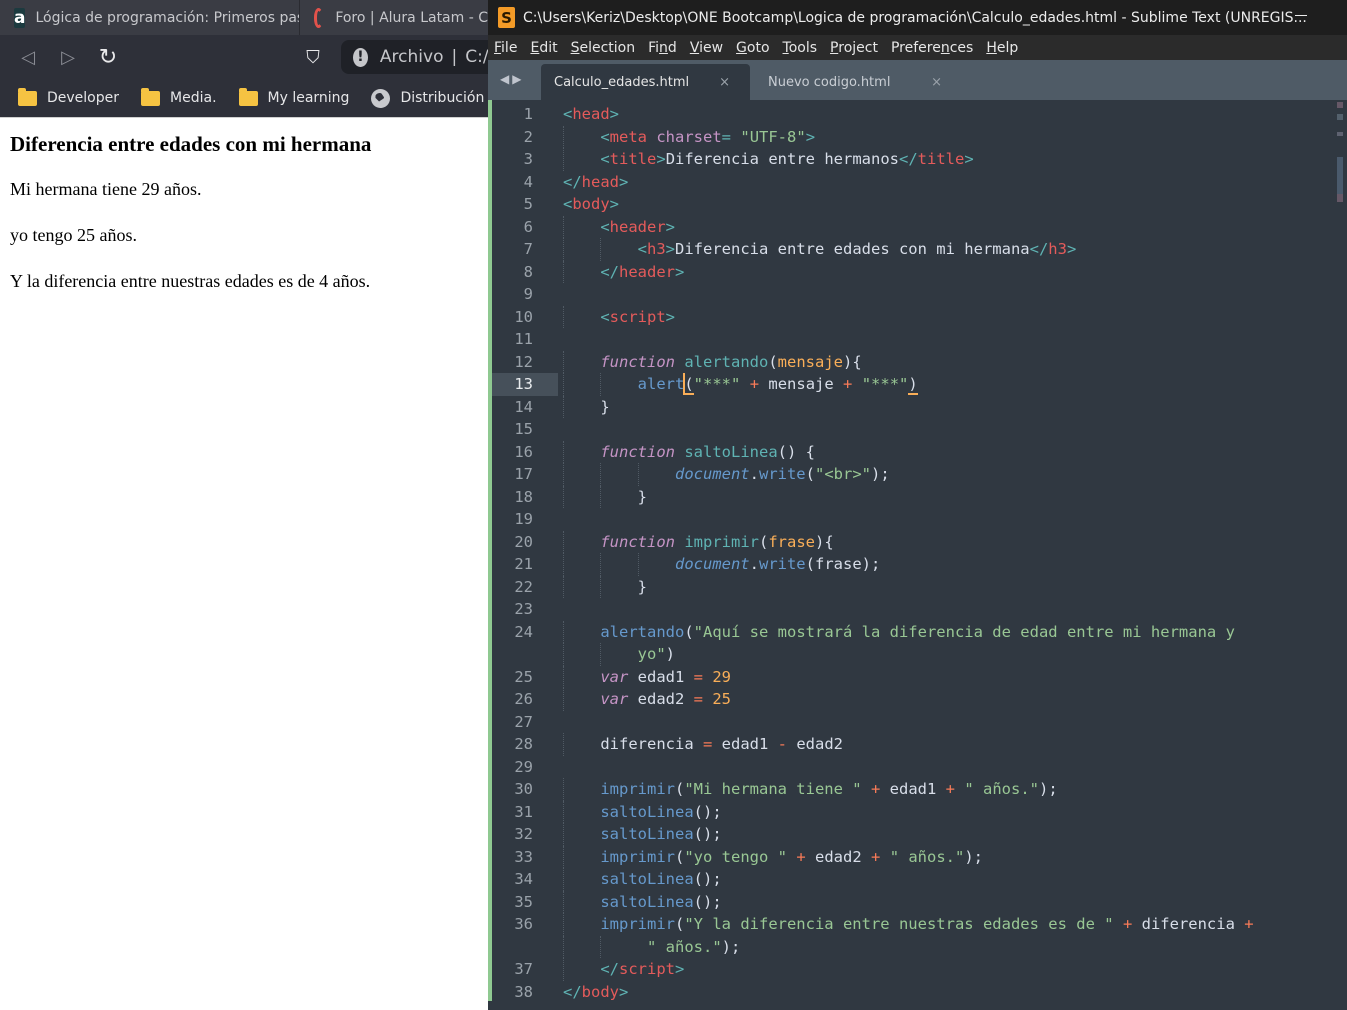 Image resolution: width=1347 pixels, height=1010 pixels. Describe the element at coordinates (810, 136) in the screenshot. I see `token-punc: >` at that location.